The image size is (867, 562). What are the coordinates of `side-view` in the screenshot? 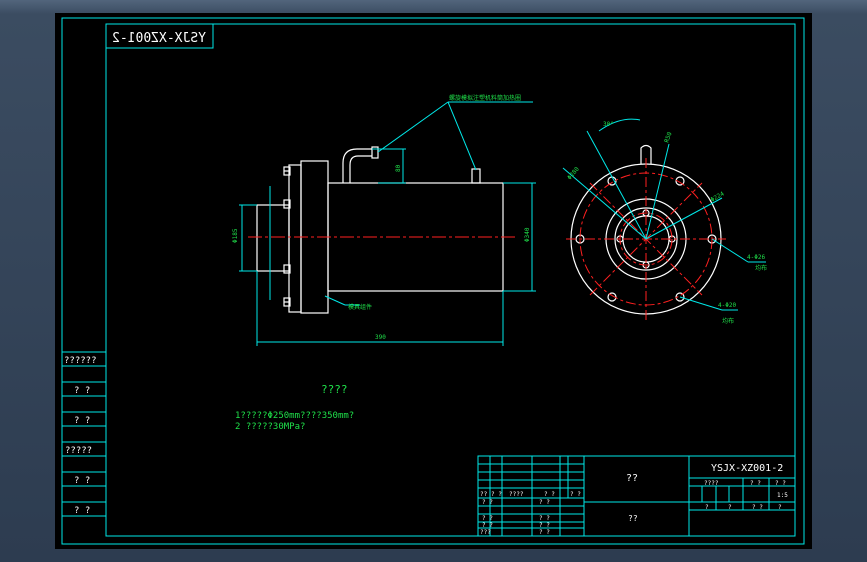 It's located at (380, 230).